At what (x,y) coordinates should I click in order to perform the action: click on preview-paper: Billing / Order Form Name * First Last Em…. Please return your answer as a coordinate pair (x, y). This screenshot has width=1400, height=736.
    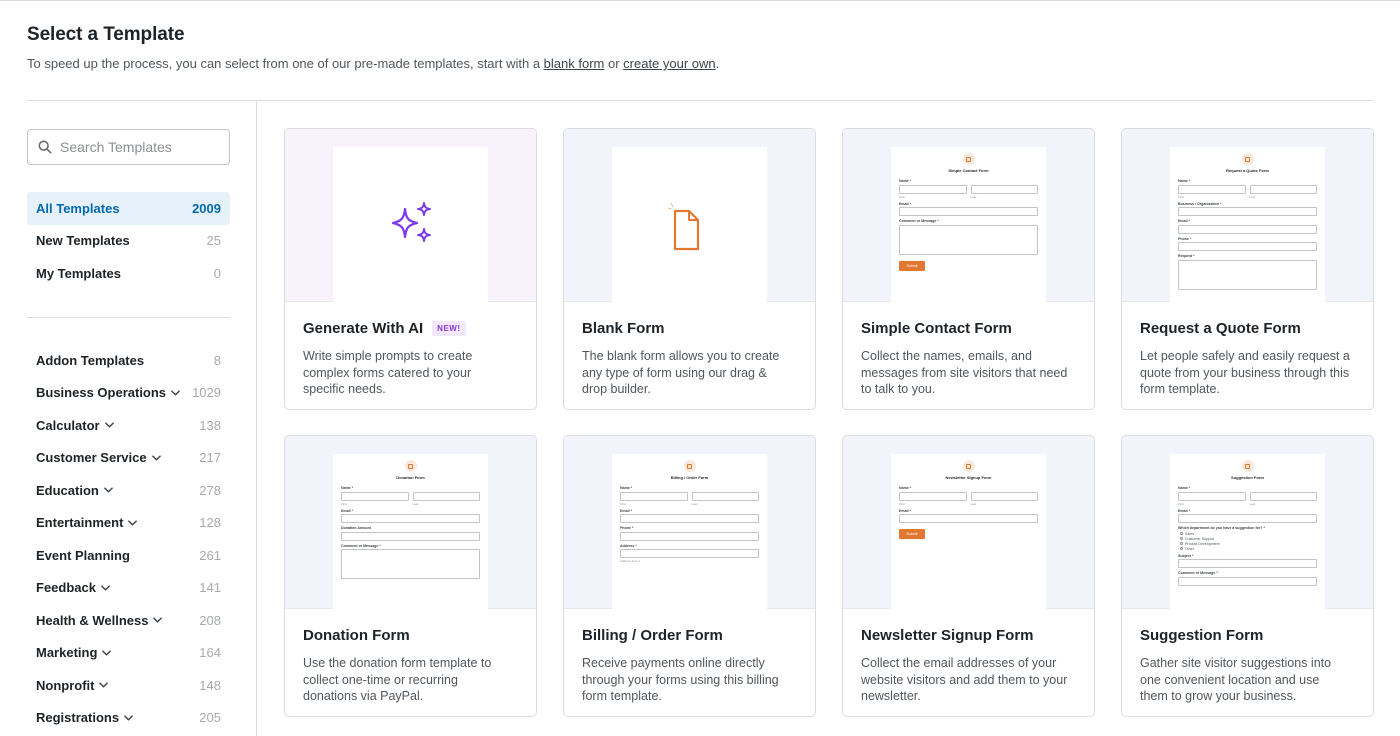
    Looking at the image, I should click on (689, 531).